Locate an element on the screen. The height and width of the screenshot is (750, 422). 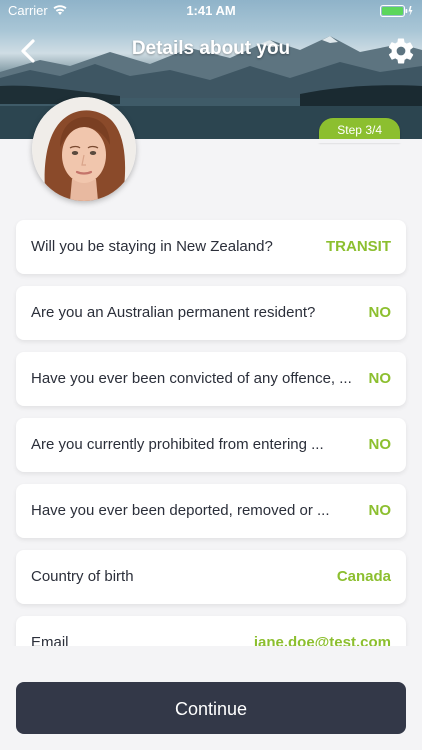
question-label: Will you be staying in New Zealand? is located at coordinates (152, 246).